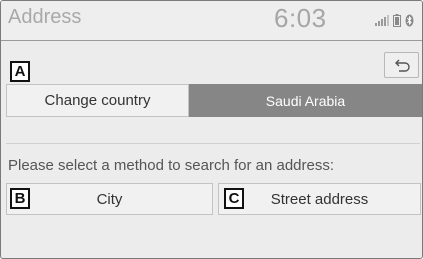 Image resolution: width=423 pixels, height=259 pixels. Describe the element at coordinates (20, 71) in the screenshot. I see `callout-marker-a: A` at that location.